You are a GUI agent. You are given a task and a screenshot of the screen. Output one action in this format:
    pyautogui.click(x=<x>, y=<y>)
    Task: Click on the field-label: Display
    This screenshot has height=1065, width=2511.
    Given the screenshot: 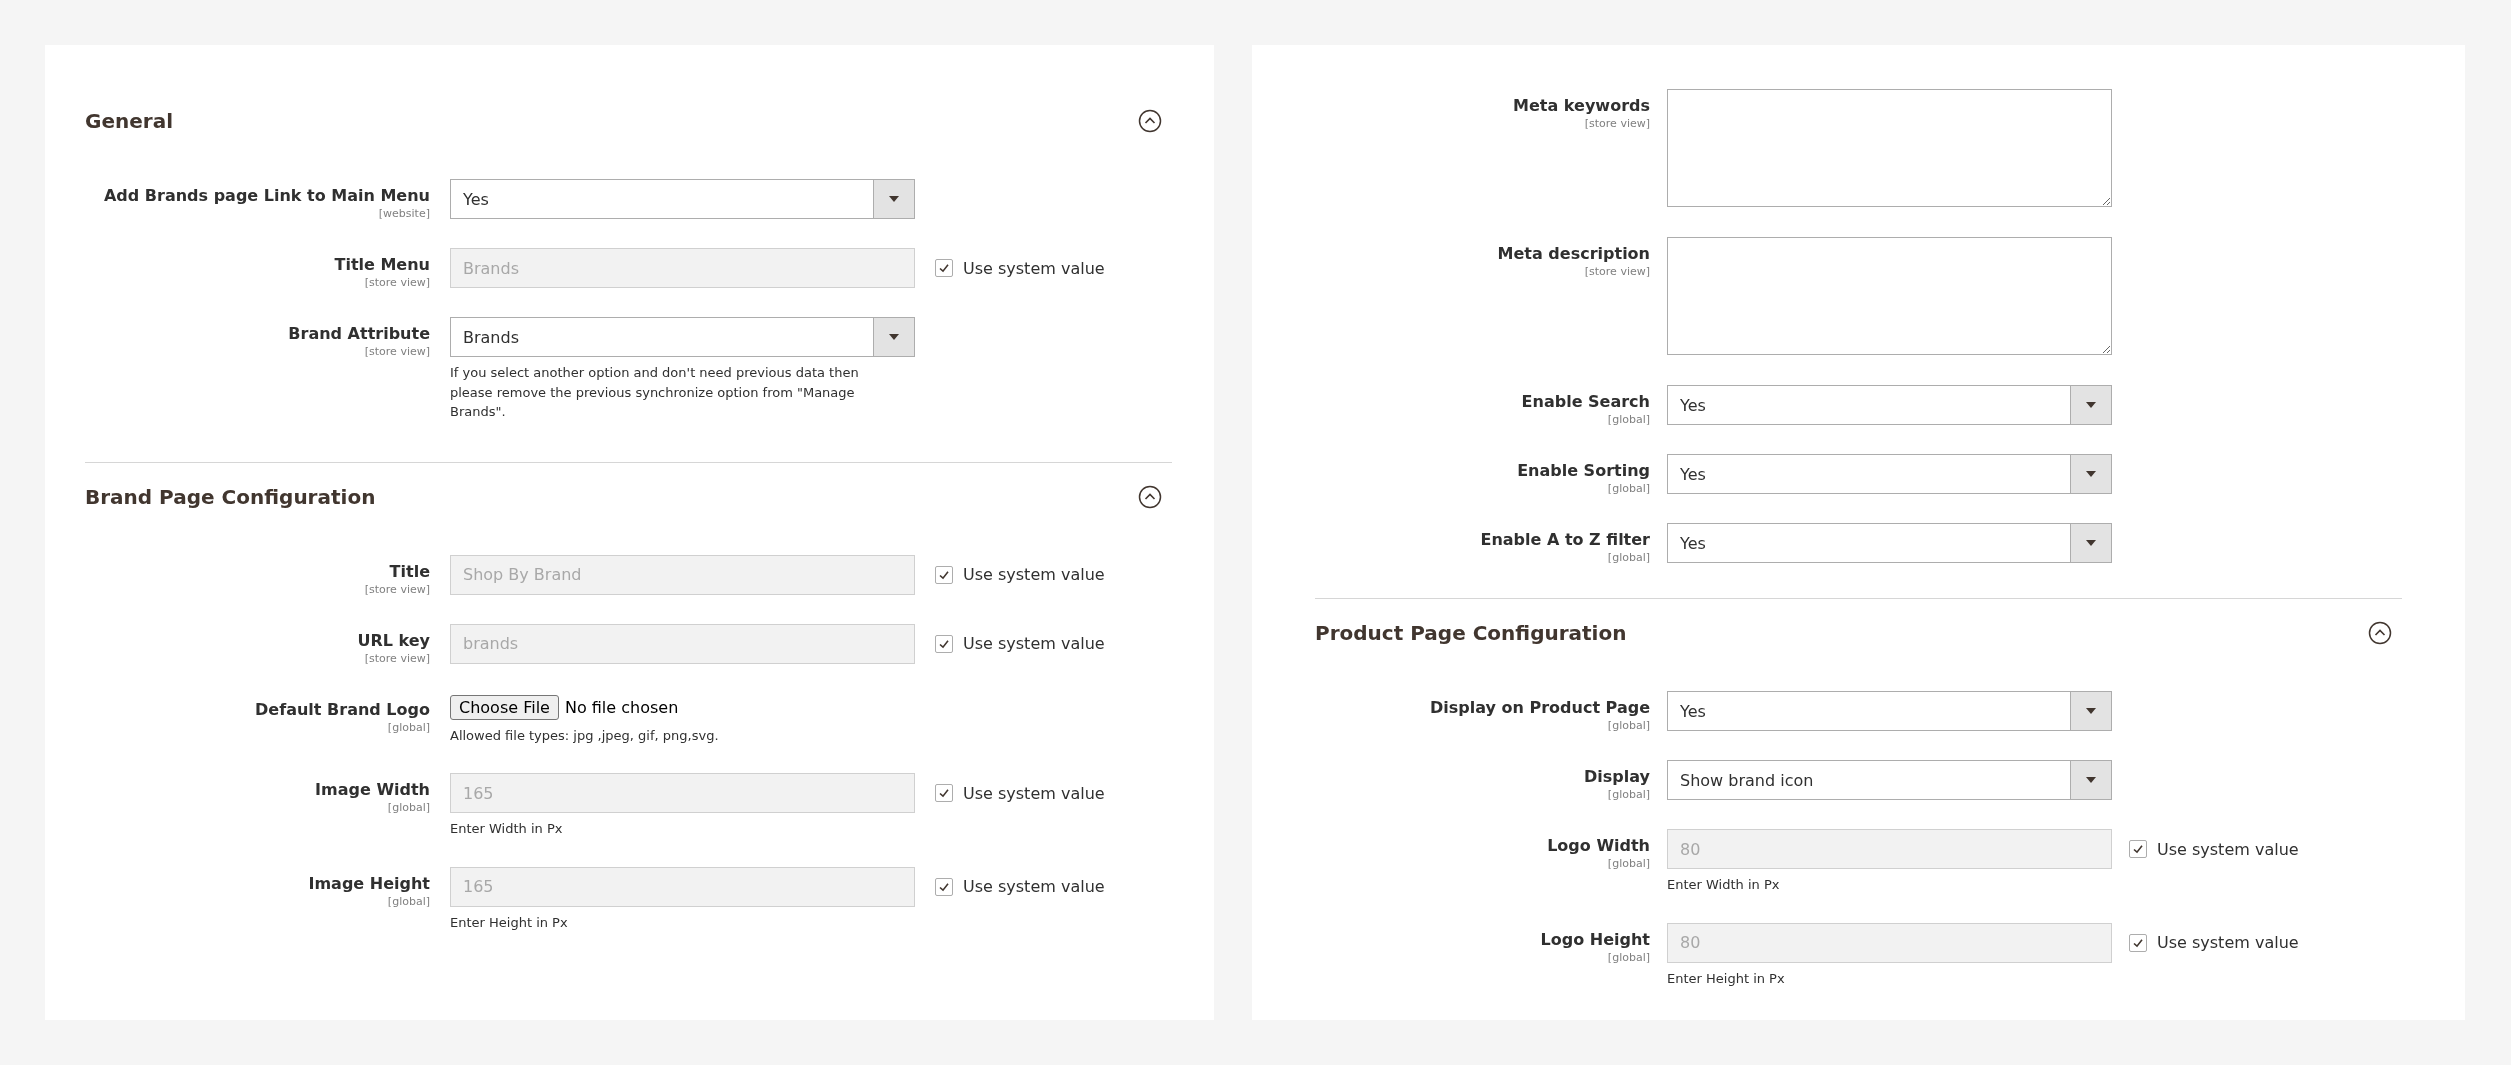 What is the action you would take?
    pyautogui.click(x=1617, y=776)
    